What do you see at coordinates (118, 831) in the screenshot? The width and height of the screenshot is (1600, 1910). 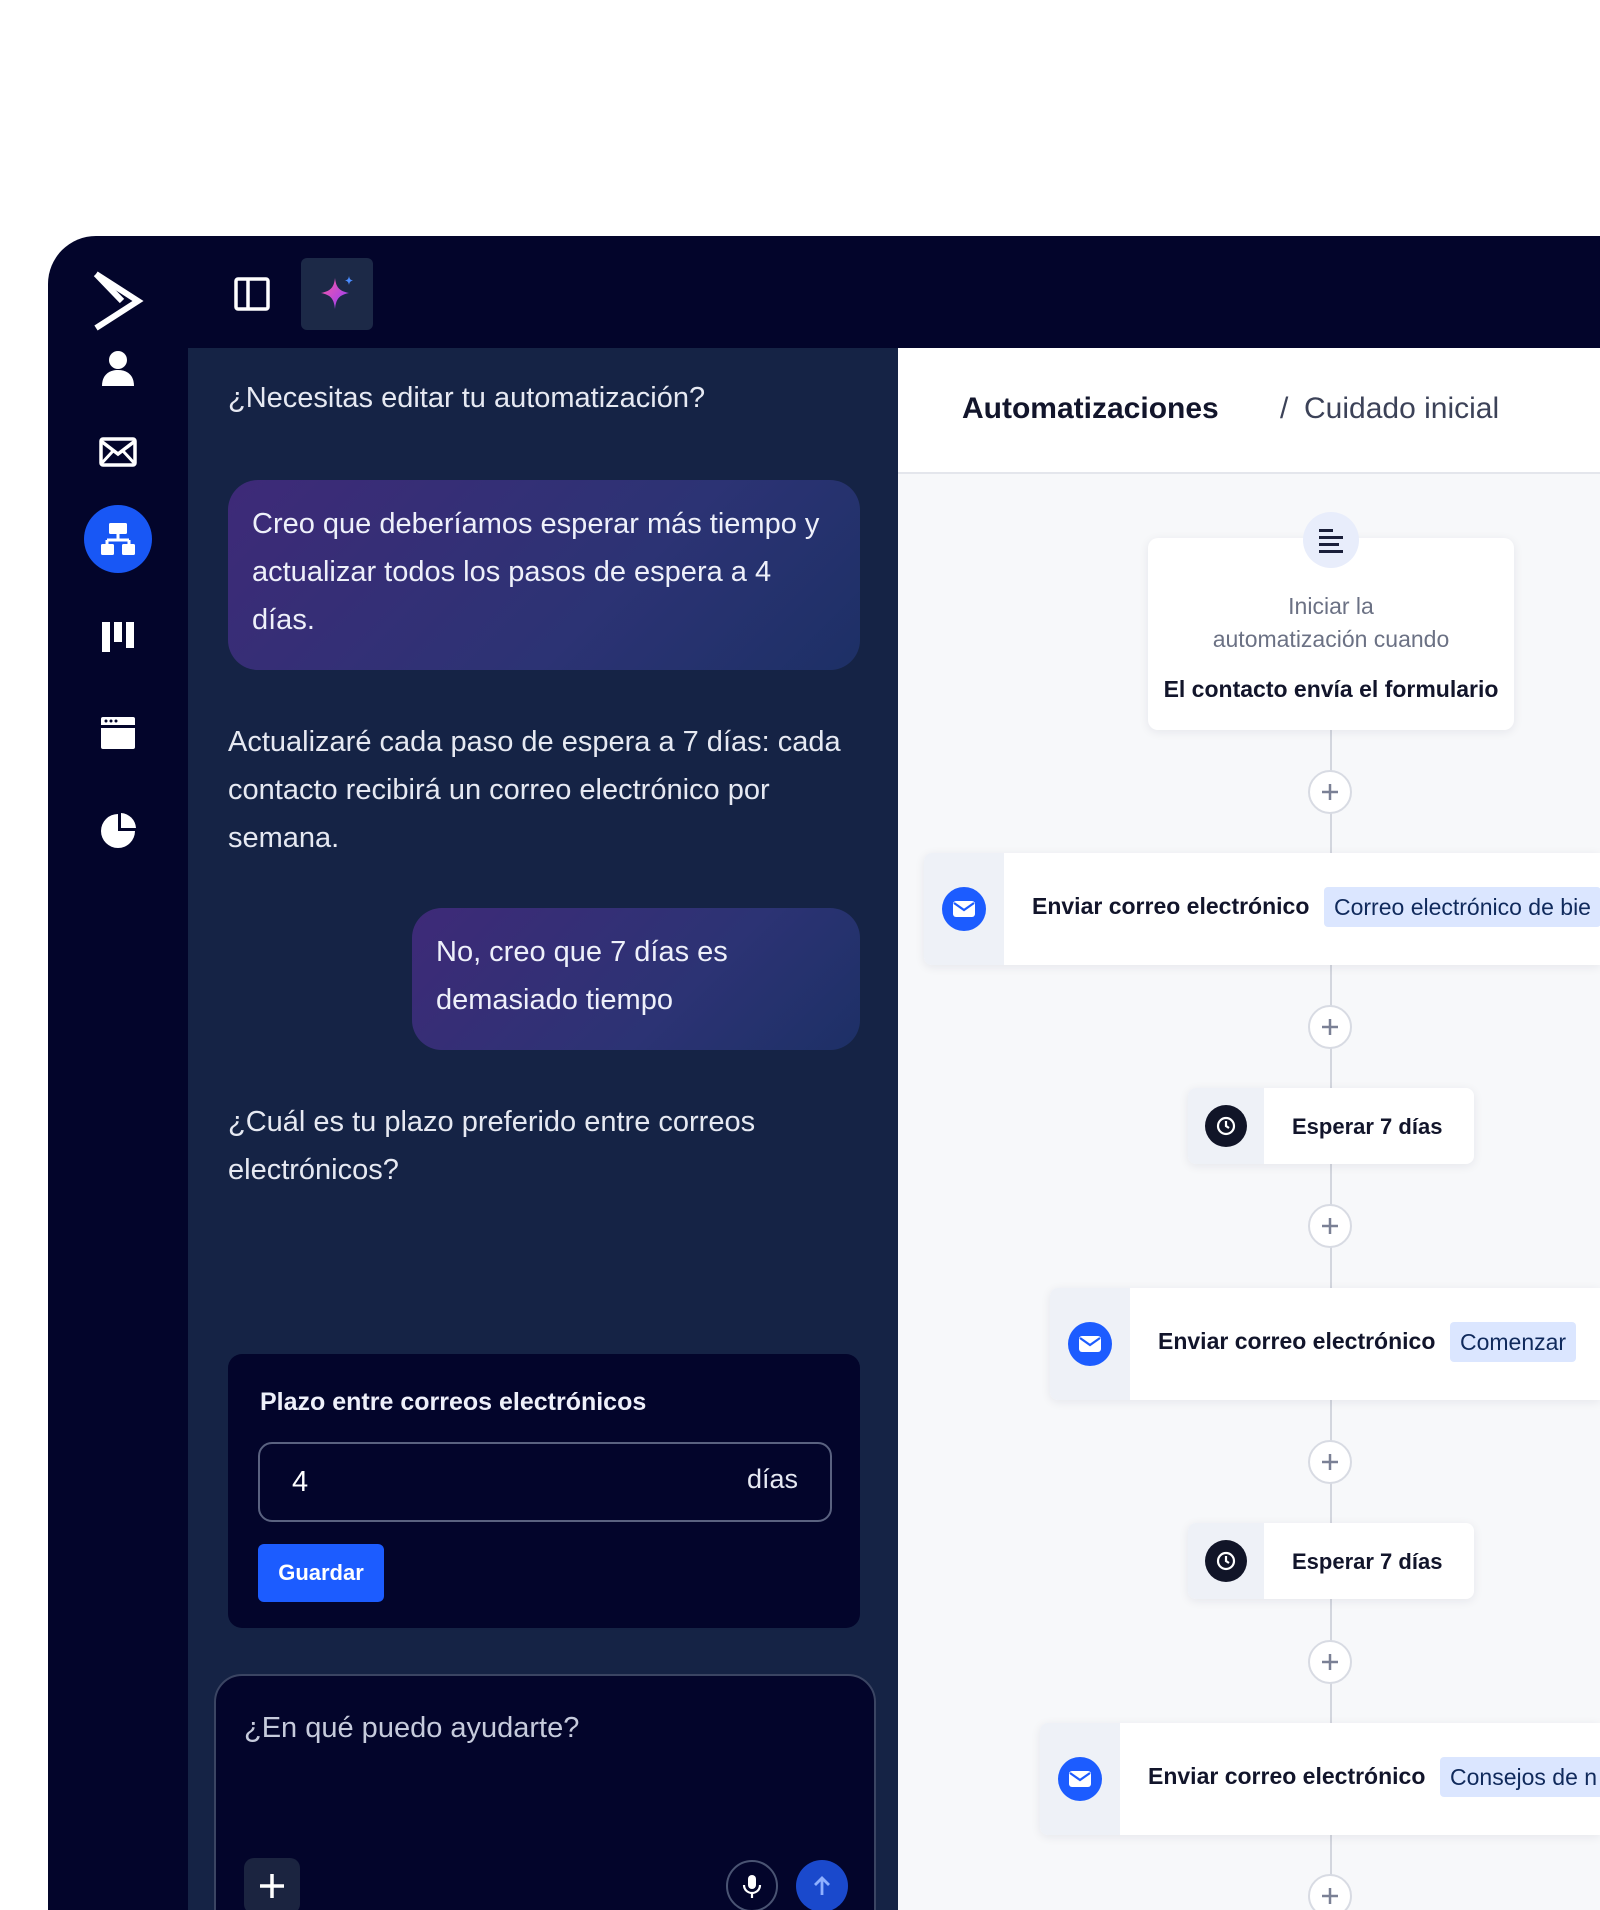 I see `reports-icon` at bounding box center [118, 831].